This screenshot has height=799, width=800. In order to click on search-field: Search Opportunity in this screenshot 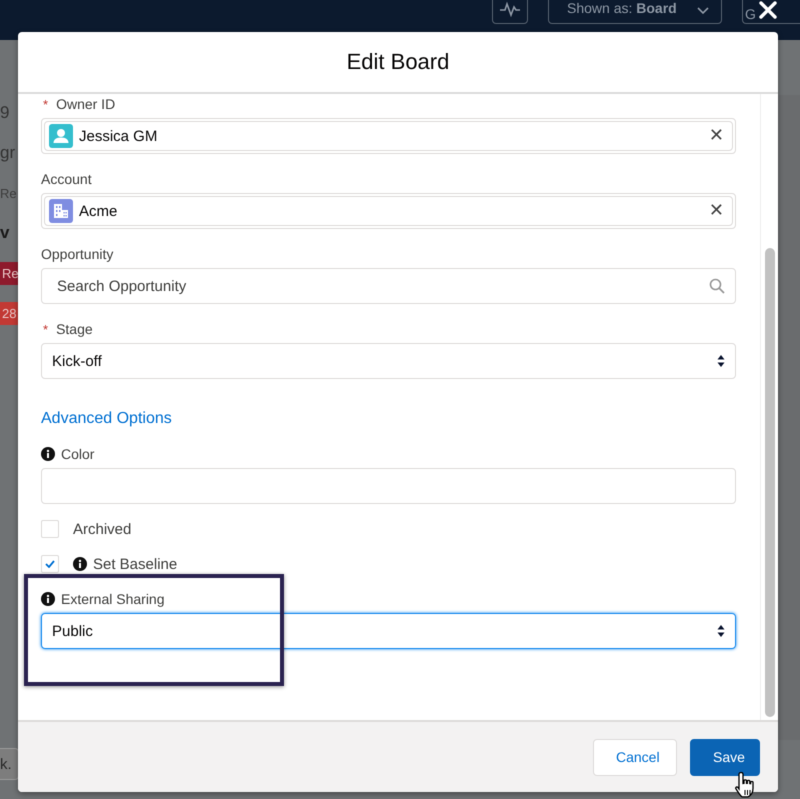, I will do `click(388, 286)`.